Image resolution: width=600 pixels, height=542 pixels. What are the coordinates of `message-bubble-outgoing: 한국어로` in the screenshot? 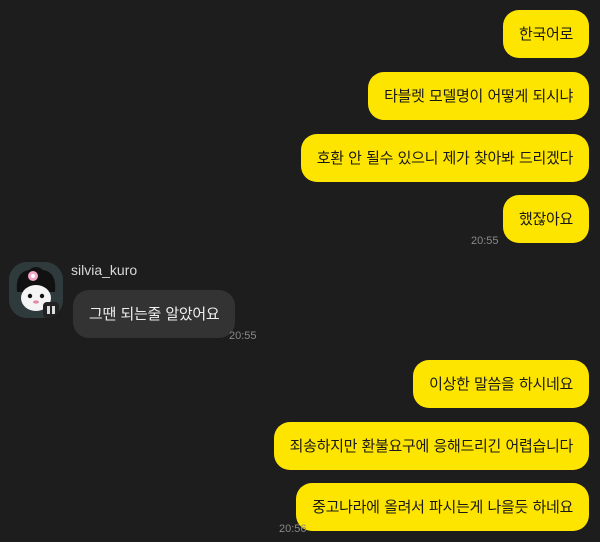 It's located at (545, 34).